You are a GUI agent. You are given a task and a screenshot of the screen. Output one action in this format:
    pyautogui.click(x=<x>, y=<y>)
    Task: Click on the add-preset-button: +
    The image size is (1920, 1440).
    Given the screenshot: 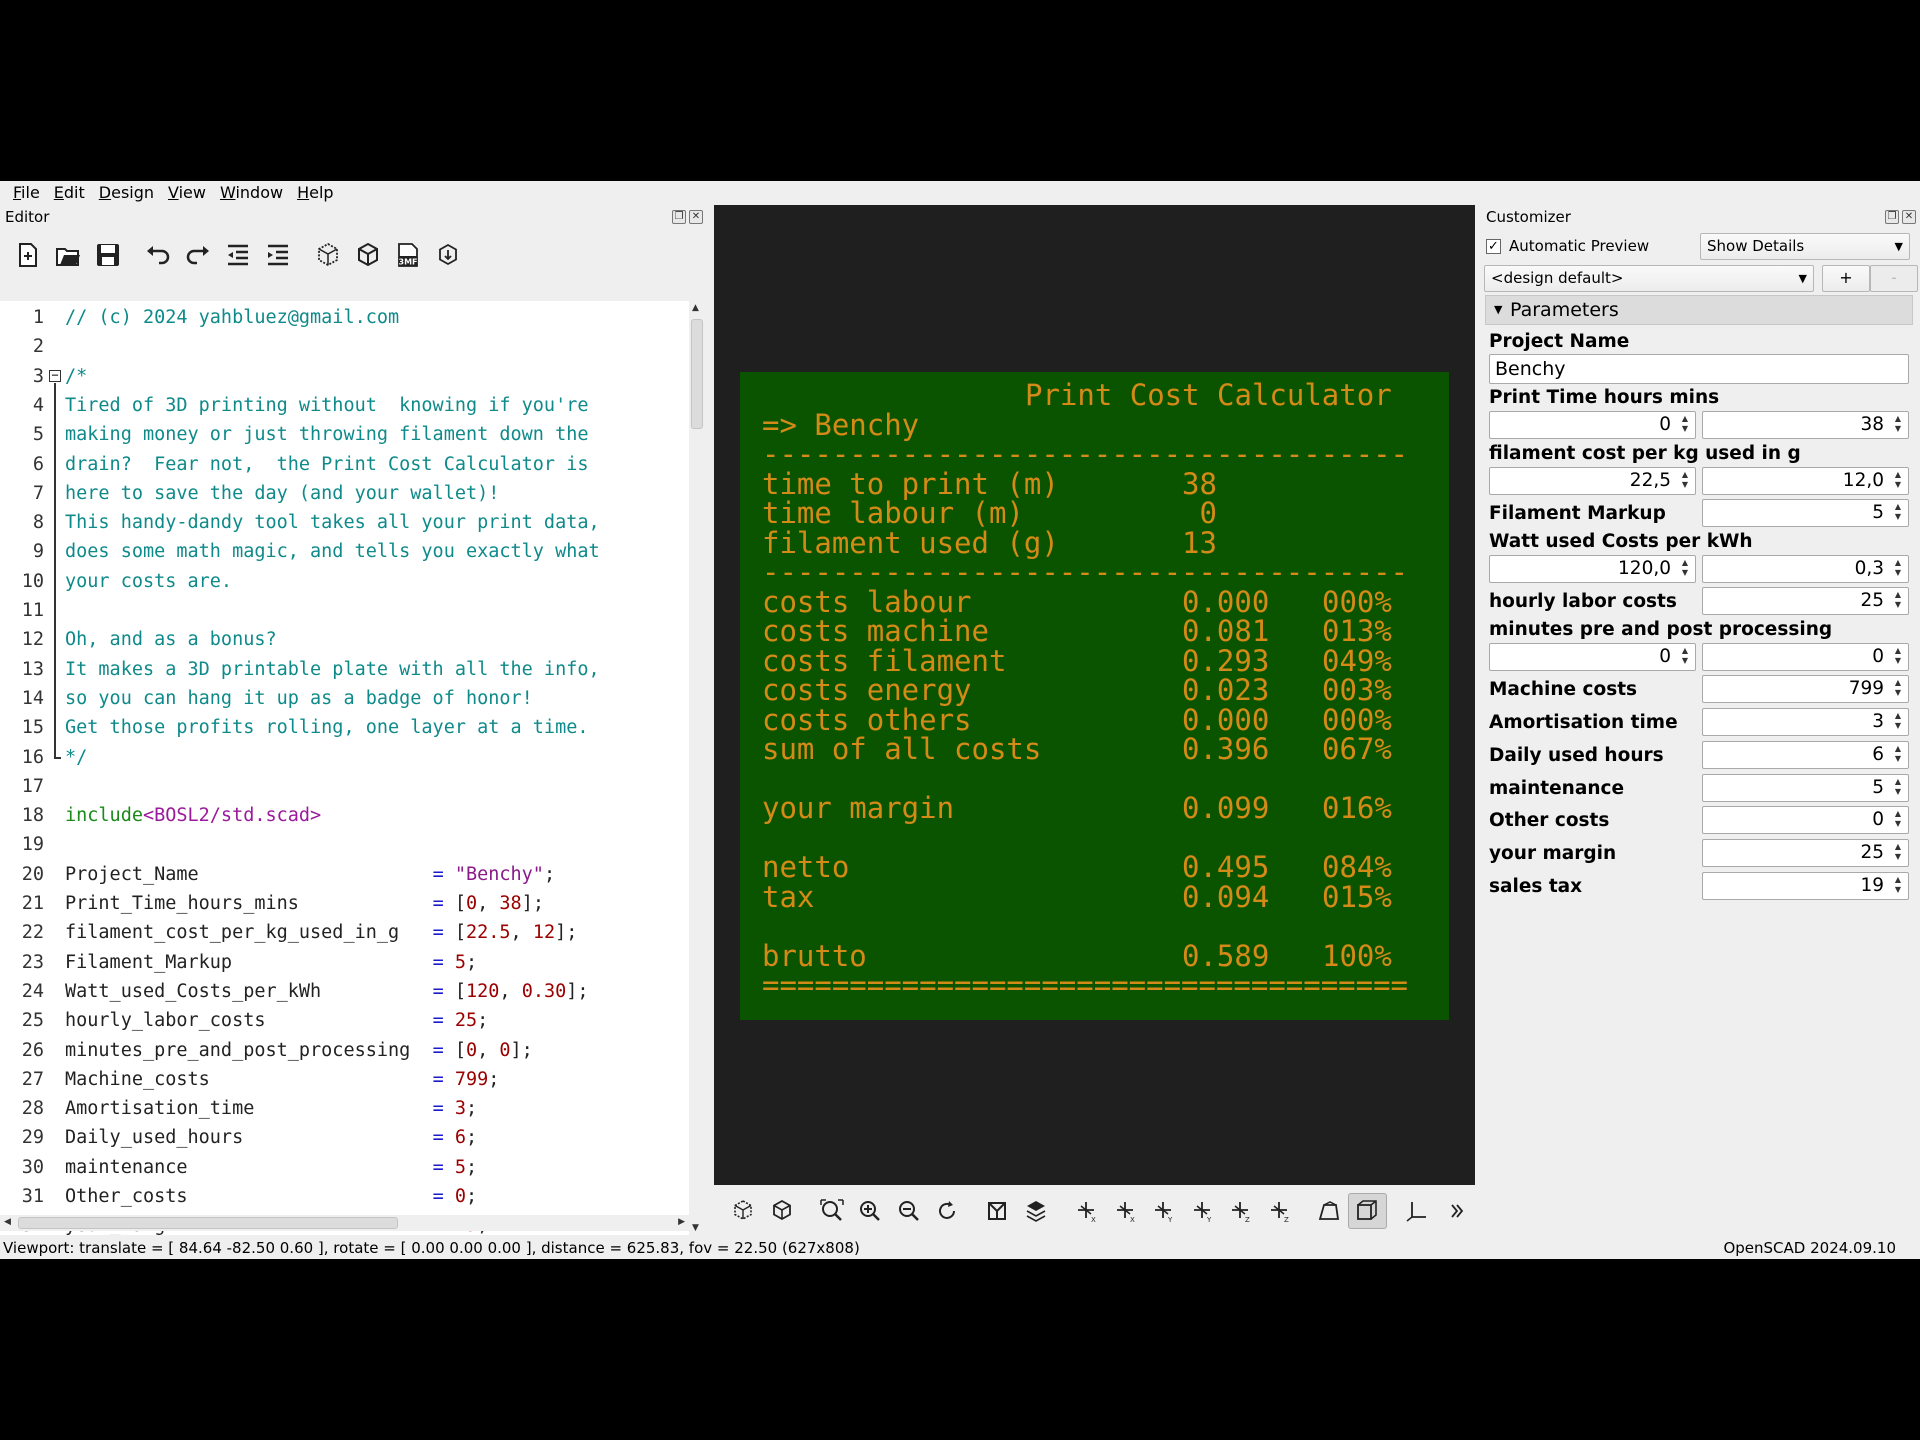 What is the action you would take?
    pyautogui.click(x=1846, y=278)
    